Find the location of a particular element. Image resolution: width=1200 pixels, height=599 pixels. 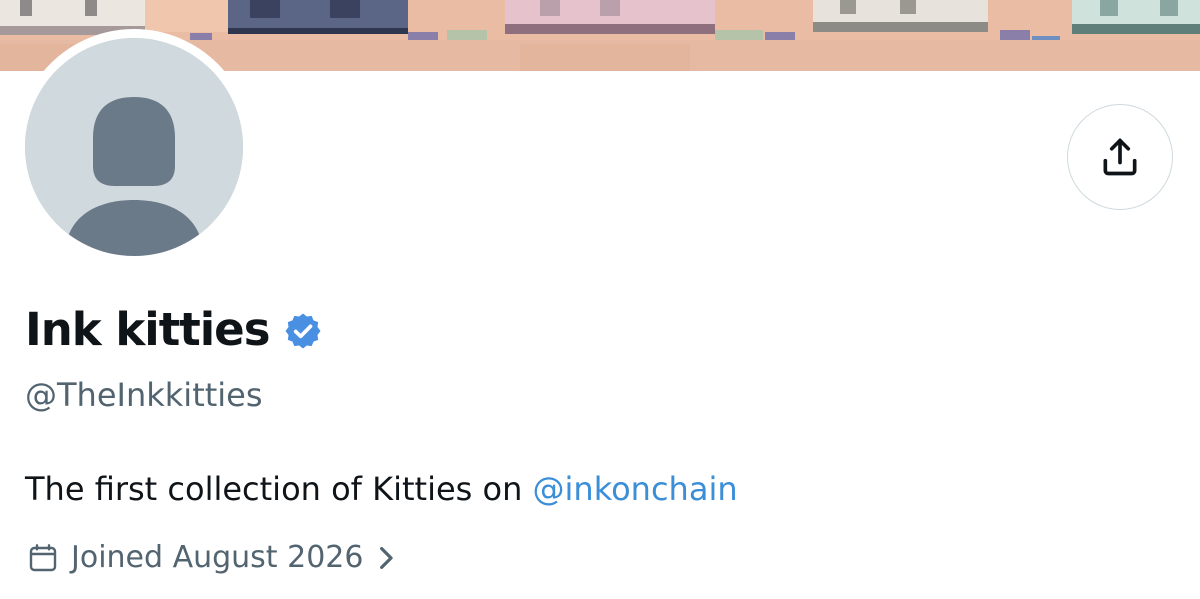

chevron-right-icon is located at coordinates (387, 558).